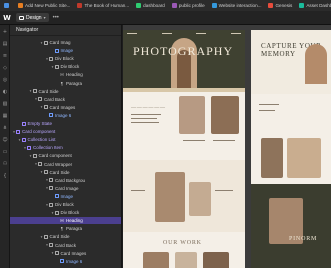  Describe the element at coordinates (316, 64) in the screenshot. I see `hero-photo` at that location.